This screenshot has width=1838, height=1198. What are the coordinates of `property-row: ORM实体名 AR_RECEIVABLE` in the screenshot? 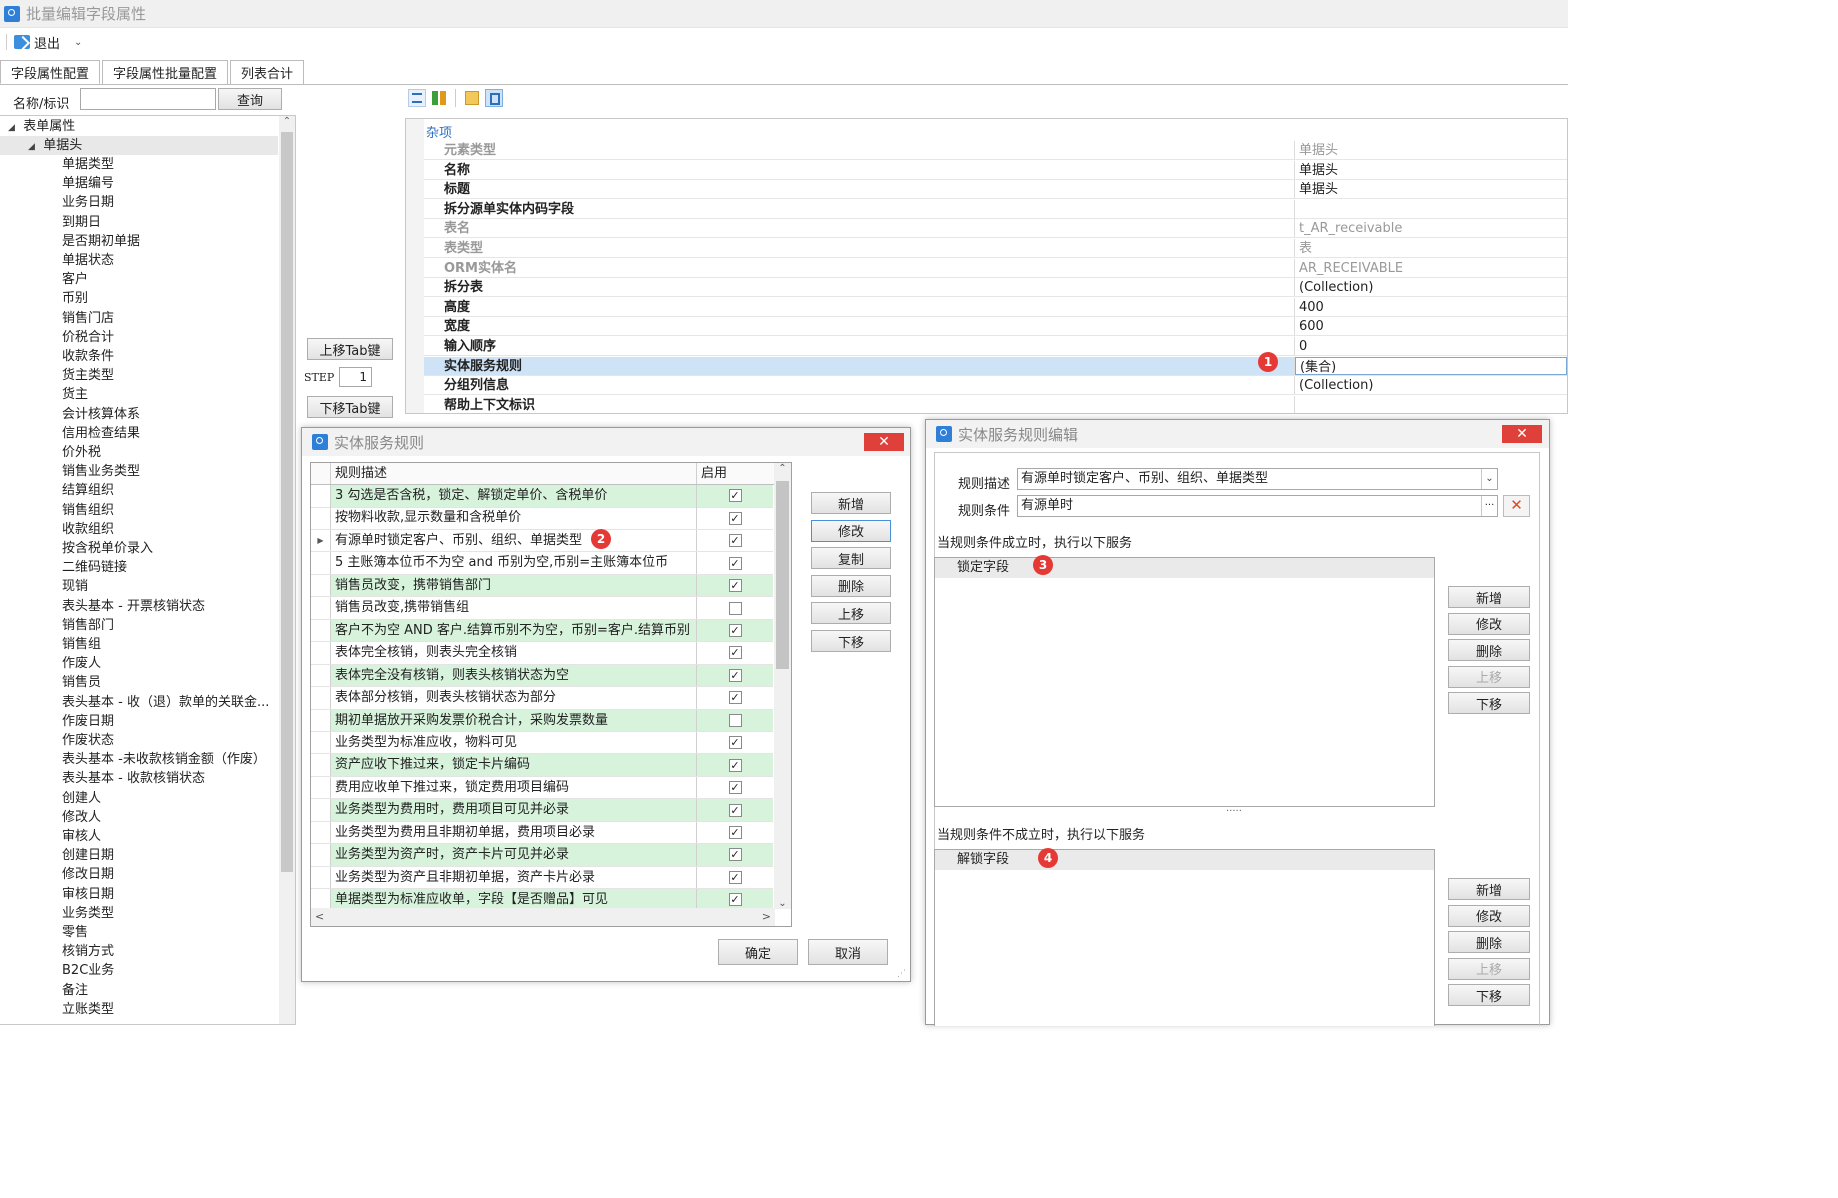 It's located at (995, 268).